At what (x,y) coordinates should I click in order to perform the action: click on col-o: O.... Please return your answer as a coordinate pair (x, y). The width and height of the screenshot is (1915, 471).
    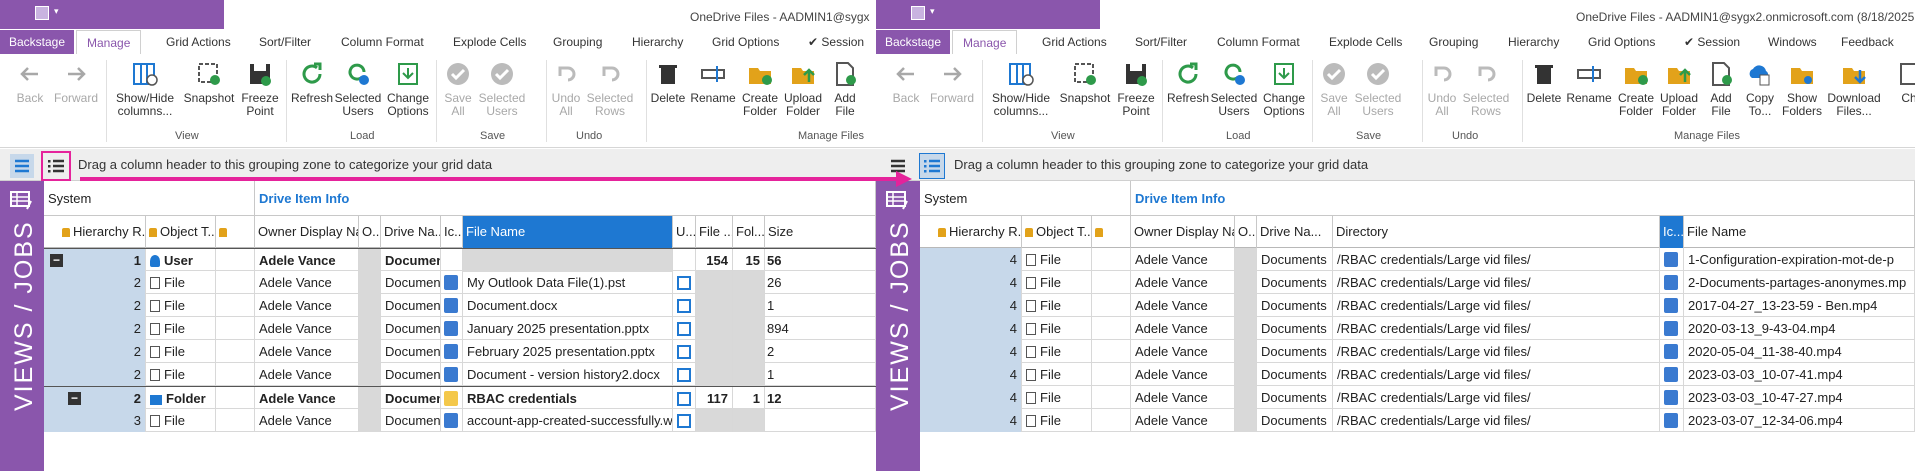
    Looking at the image, I should click on (1246, 232).